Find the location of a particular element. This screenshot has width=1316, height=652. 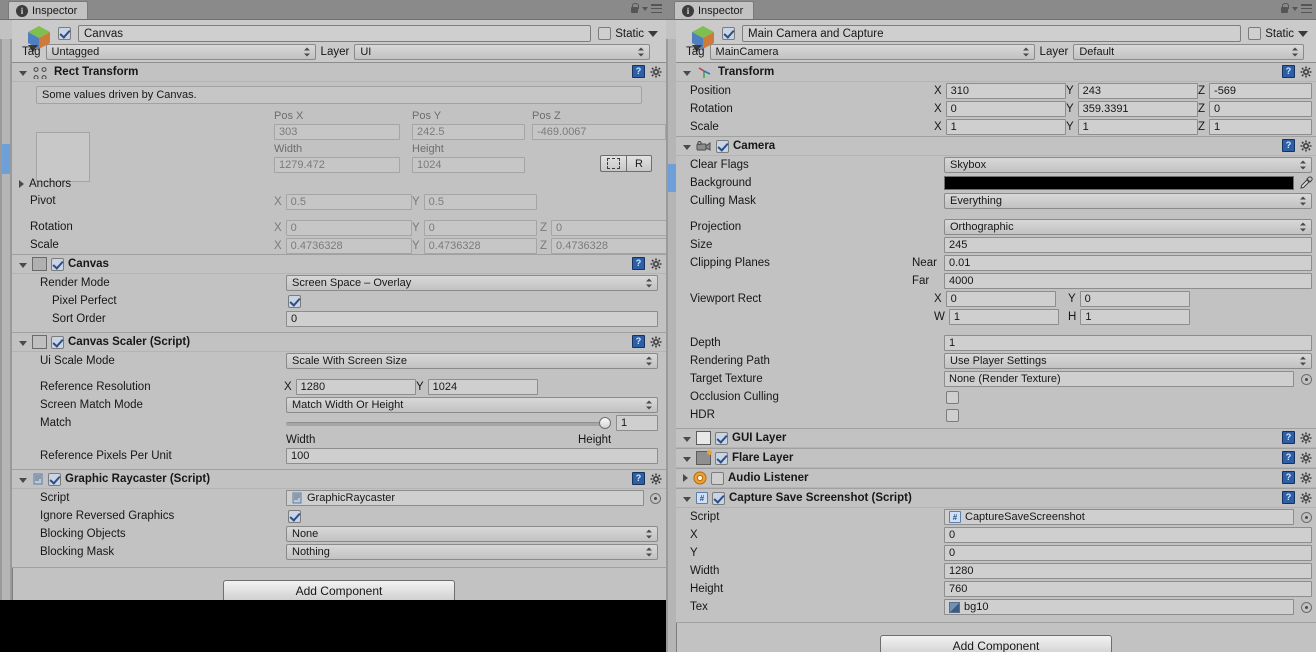

eyedropper-icon is located at coordinates (1306, 183).